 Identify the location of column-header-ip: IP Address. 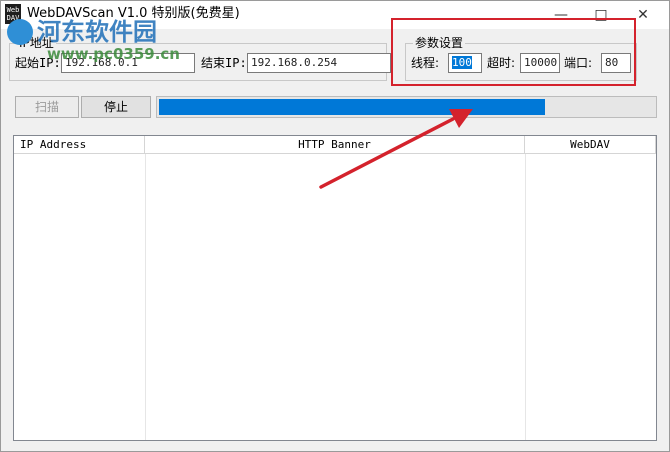
(79, 145).